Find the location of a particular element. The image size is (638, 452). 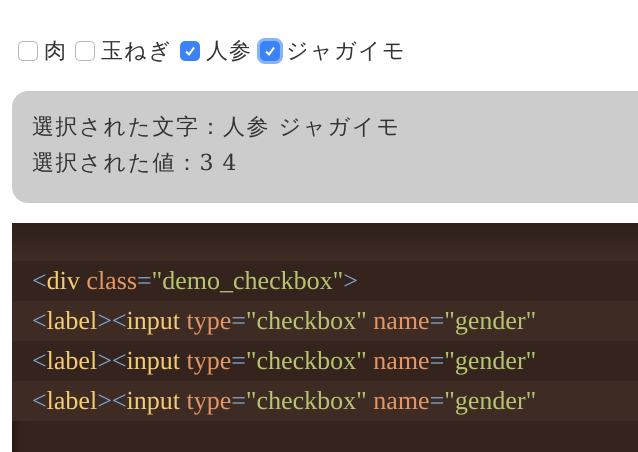

checkbox-option: 人参 is located at coordinates (216, 51).